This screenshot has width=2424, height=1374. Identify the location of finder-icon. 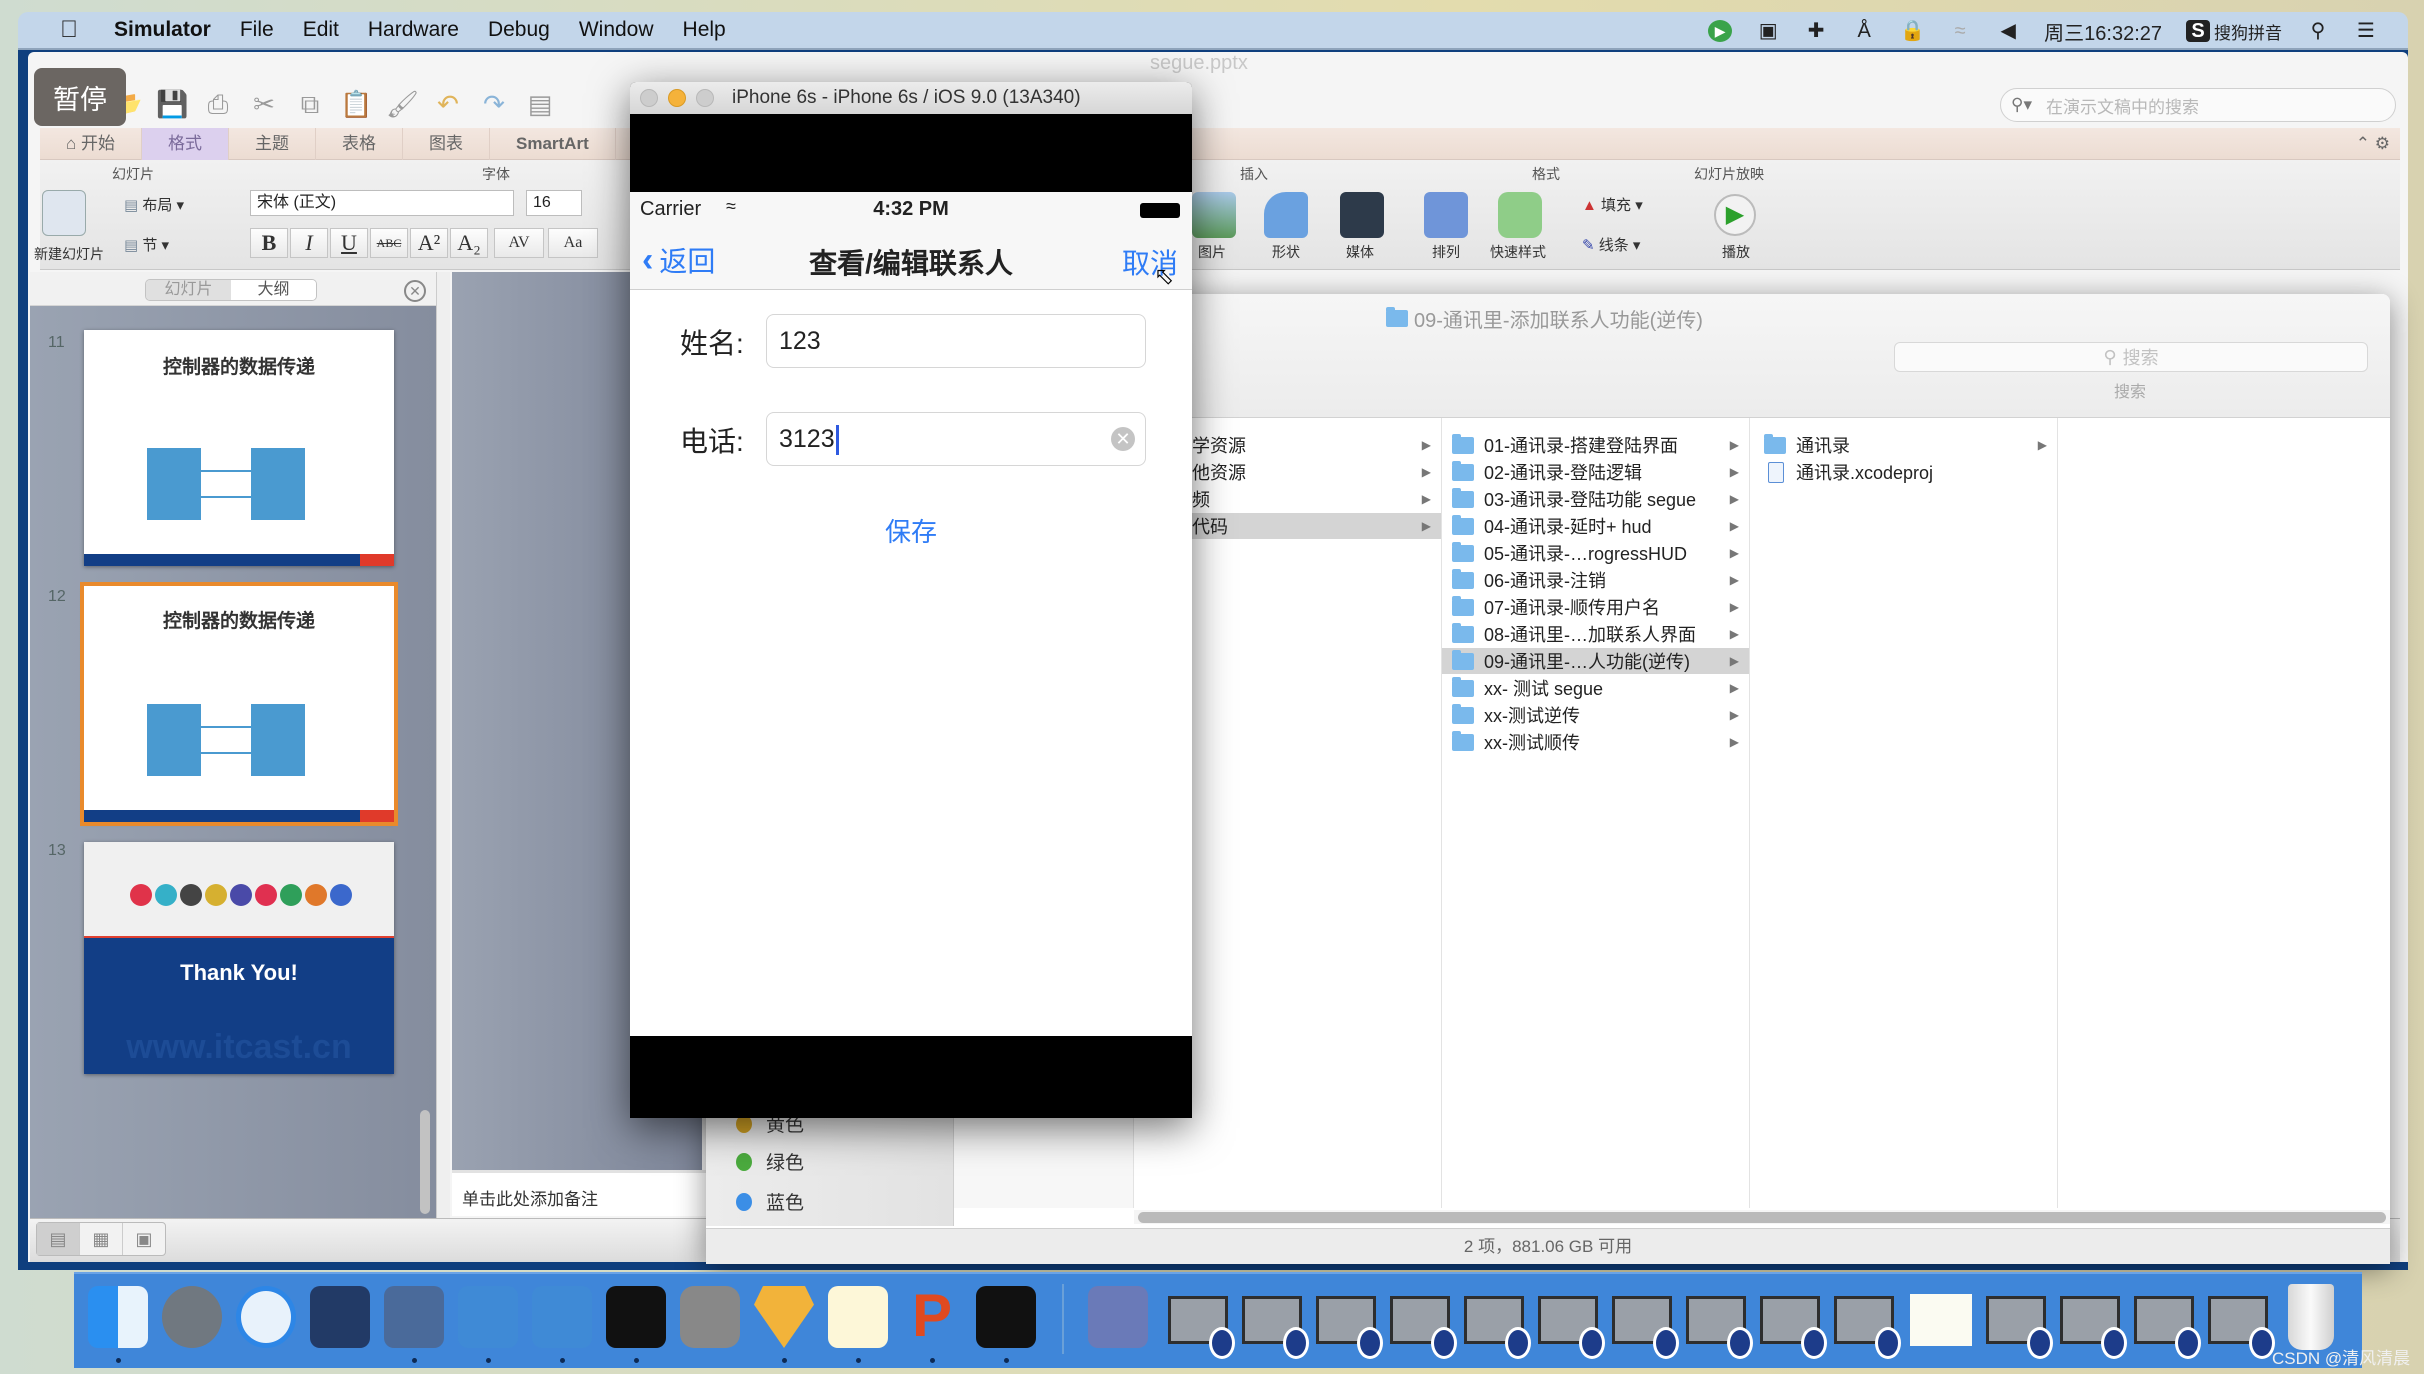
(118, 1317).